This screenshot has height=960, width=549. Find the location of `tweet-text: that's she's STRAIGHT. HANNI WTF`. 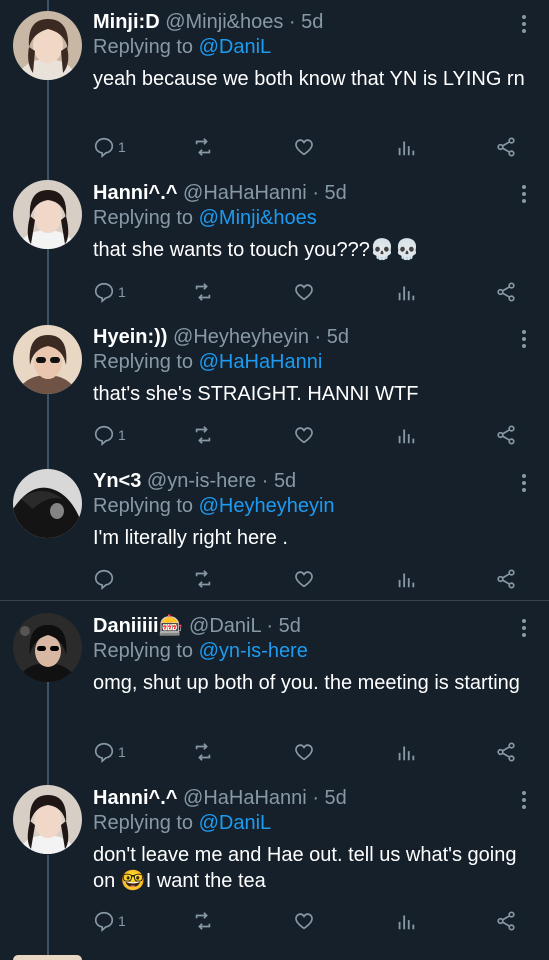

tweet-text: that's she's STRAIGHT. HANNI WTF is located at coordinates (256, 394).